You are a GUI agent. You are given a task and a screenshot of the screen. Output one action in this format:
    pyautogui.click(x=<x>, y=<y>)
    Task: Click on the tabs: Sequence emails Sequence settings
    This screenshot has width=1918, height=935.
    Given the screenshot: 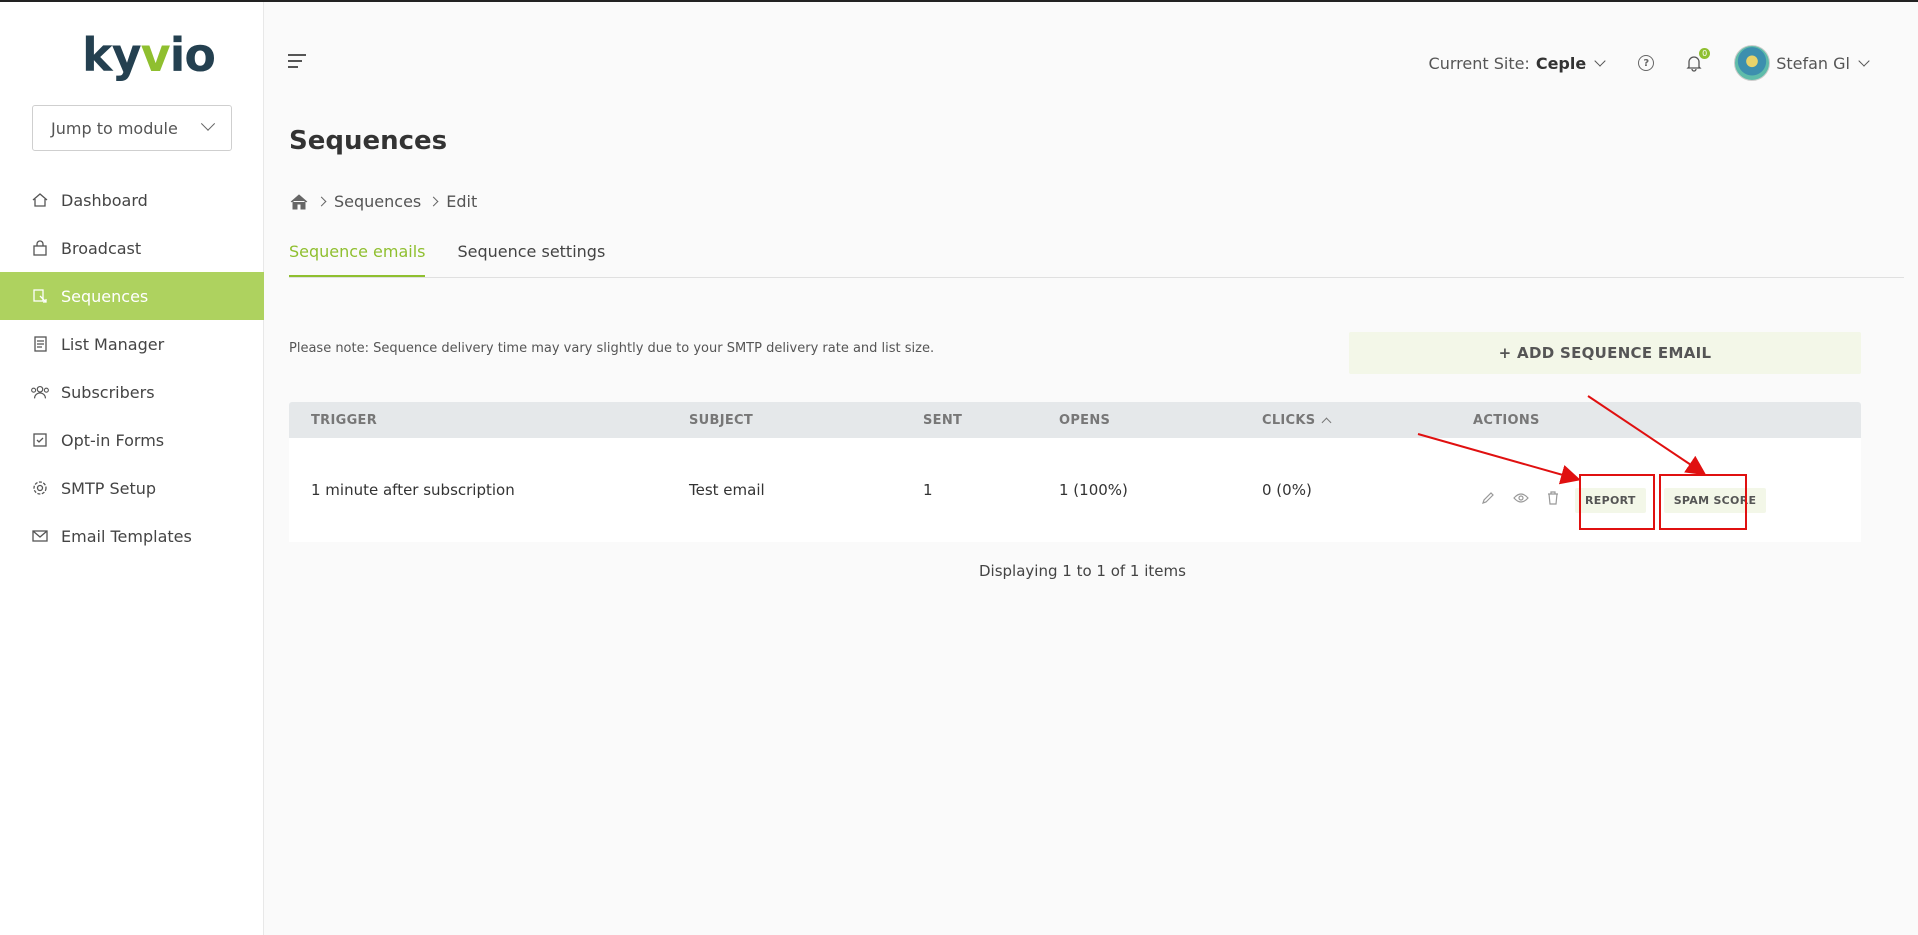 What is the action you would take?
    pyautogui.click(x=1096, y=260)
    